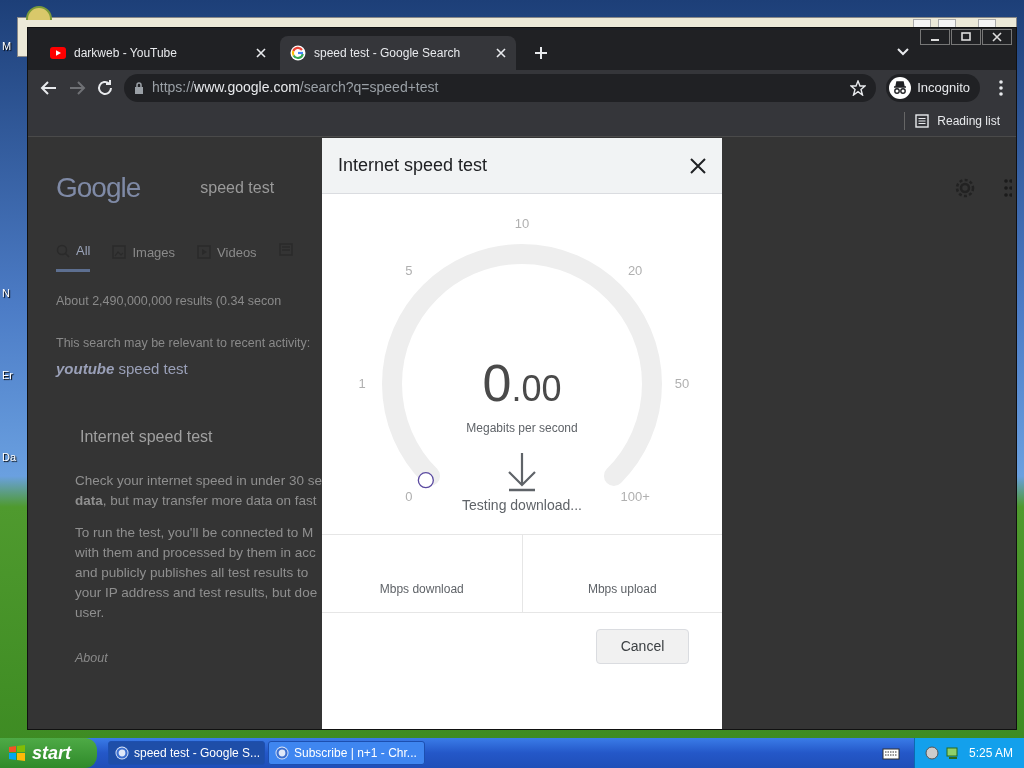  Describe the element at coordinates (192, 572) in the screenshot. I see `paragraph-line: and publicly publishes all test results to` at that location.